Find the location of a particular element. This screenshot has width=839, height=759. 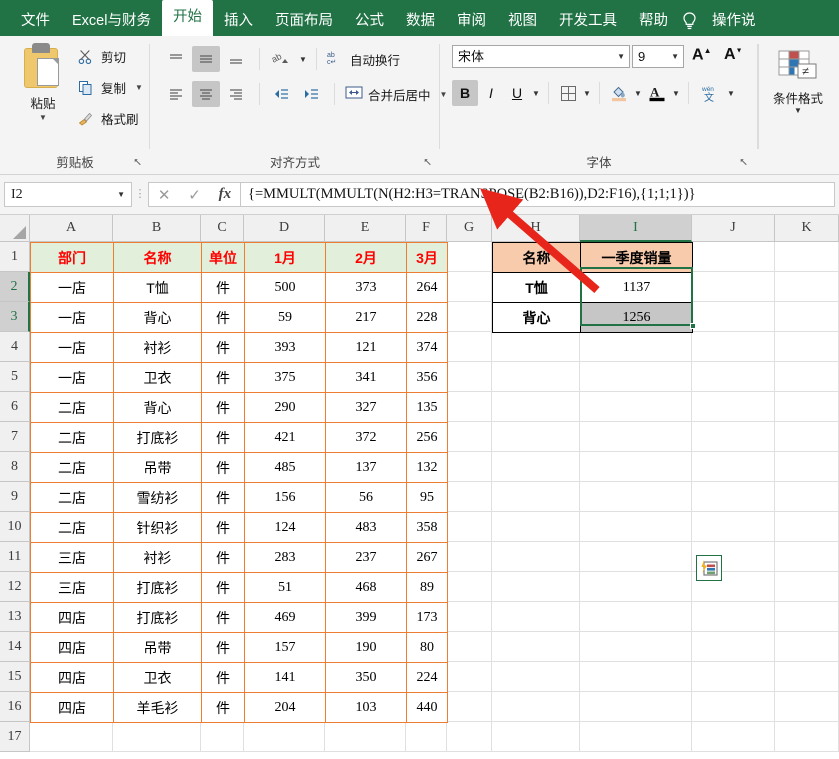

row-header-17: 17 is located at coordinates (15, 737).